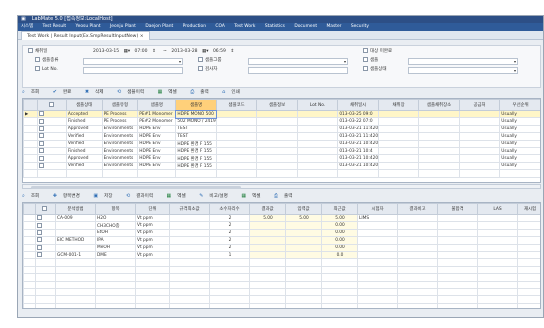 This screenshot has height=328, width=544. I want to click on column-header: 채취일시, so click(358, 105).